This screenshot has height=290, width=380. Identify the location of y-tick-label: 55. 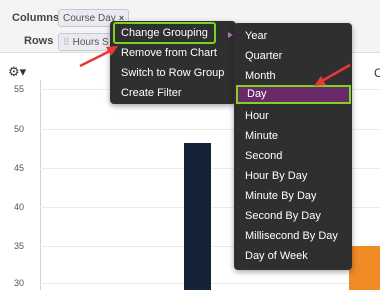
(19, 89).